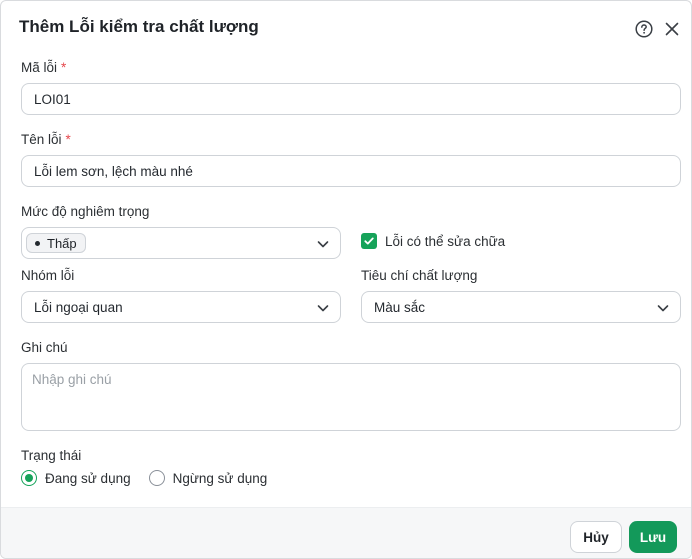 Image resolution: width=692 pixels, height=559 pixels. I want to click on save-button: Lưu, so click(653, 537).